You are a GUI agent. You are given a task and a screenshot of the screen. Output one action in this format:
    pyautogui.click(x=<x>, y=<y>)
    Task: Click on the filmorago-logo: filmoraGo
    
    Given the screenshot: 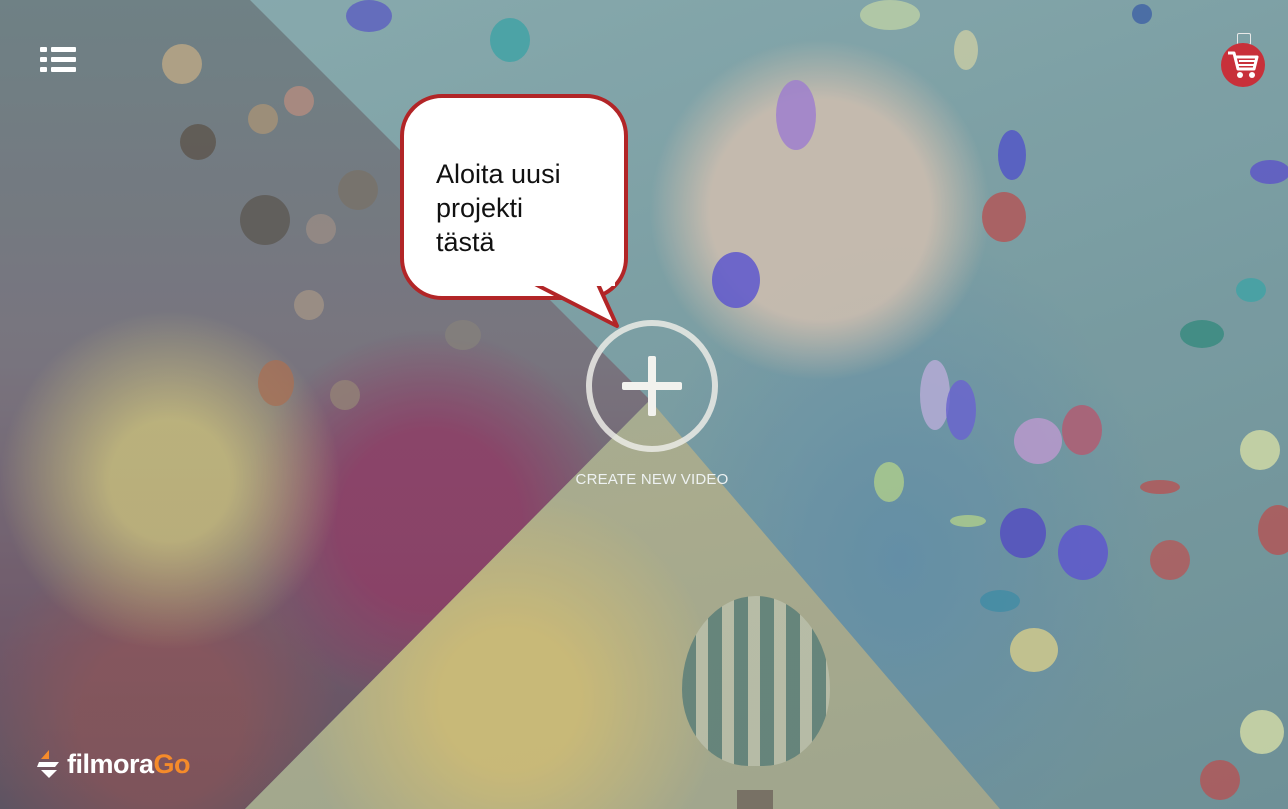 What is the action you would take?
    pyautogui.click(x=114, y=764)
    